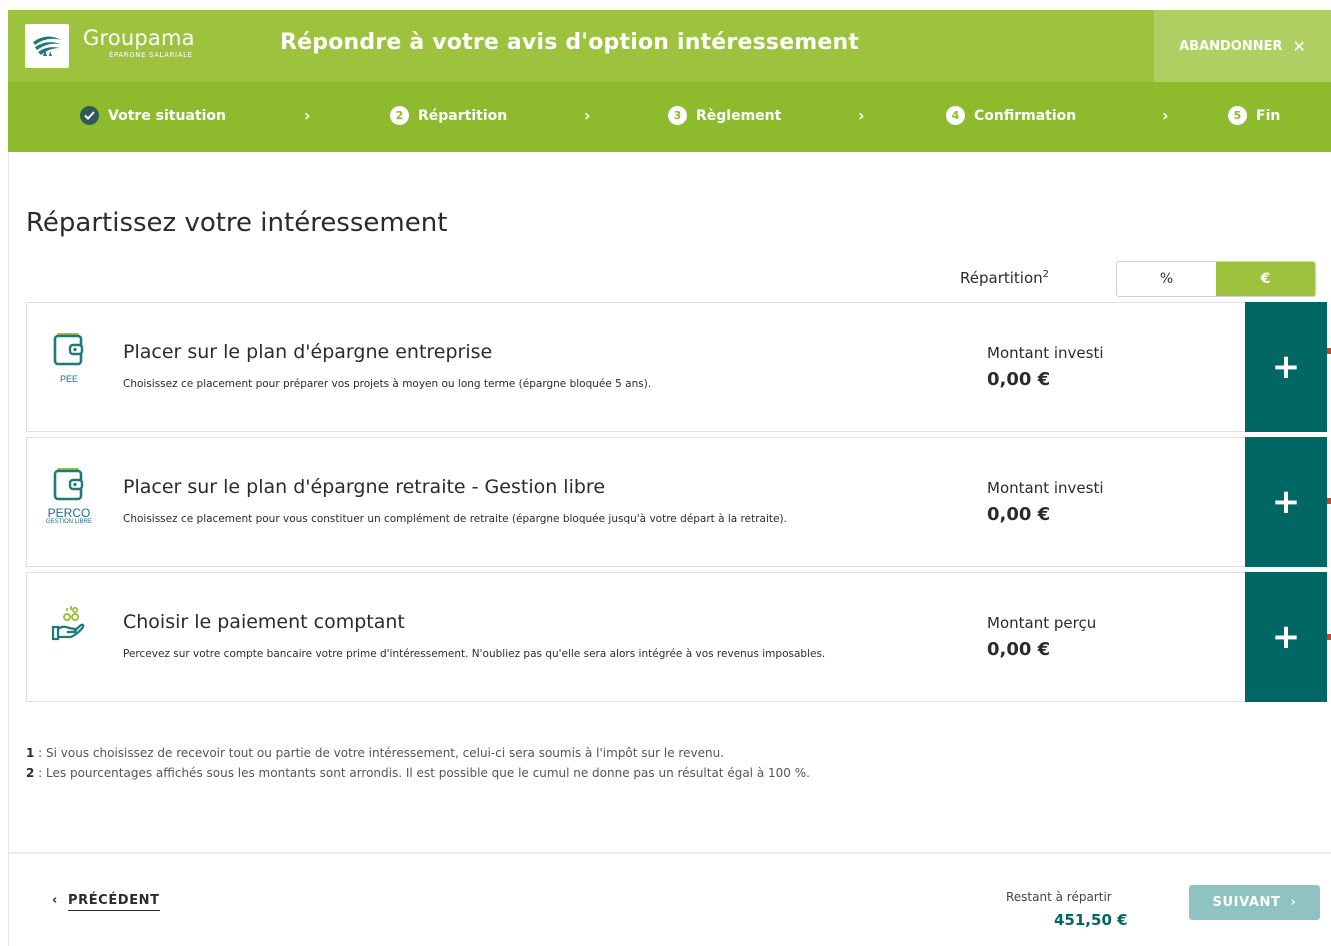 This screenshot has width=1331, height=946. I want to click on next-label: SUIVANT, so click(1246, 902).